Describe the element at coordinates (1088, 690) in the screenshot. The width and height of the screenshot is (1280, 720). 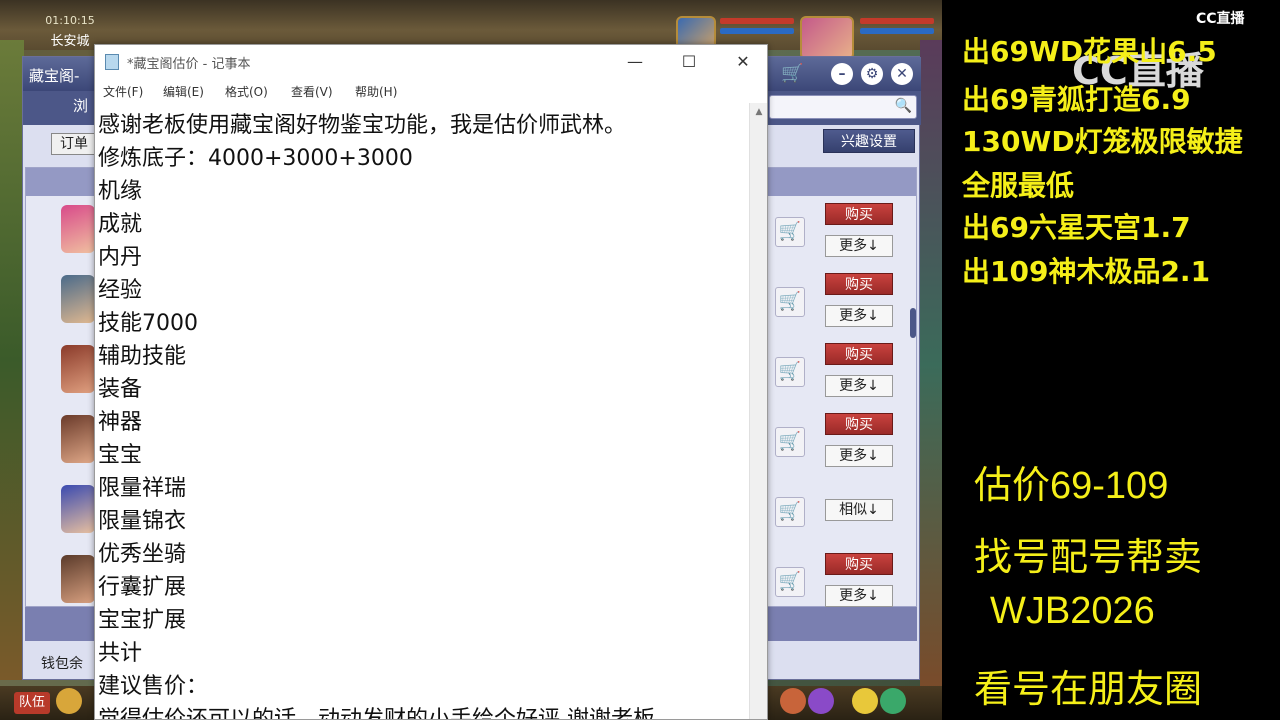
I see `moments-line: 看号在朋友圈` at that location.